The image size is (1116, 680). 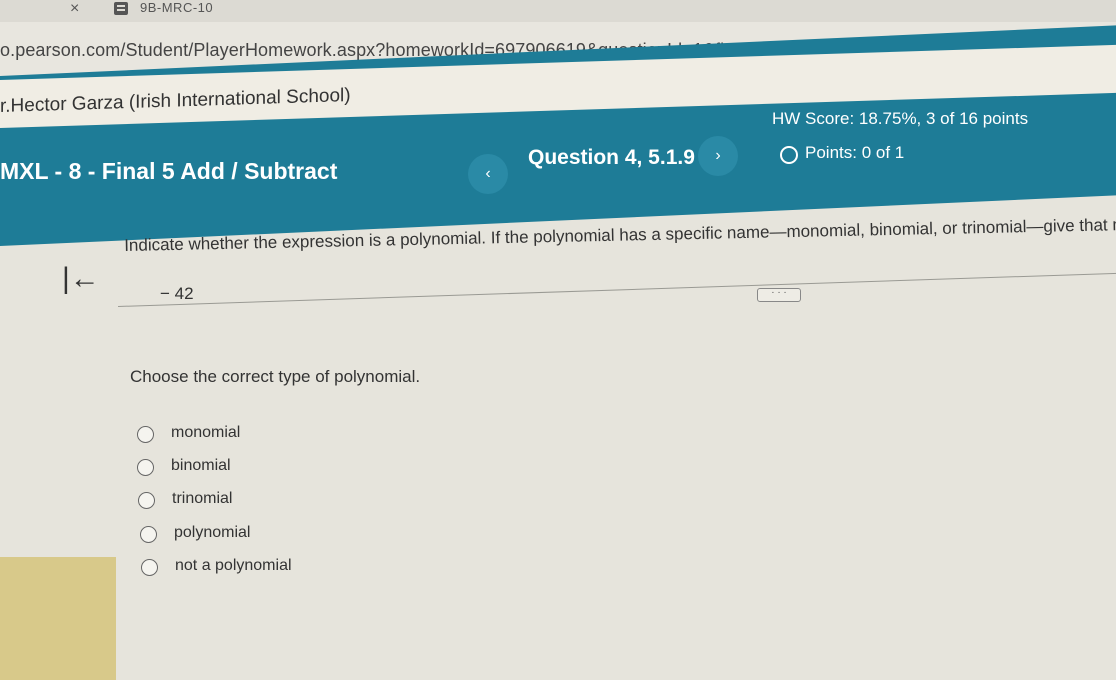 What do you see at coordinates (855, 152) in the screenshot?
I see `points-text: Points: 0 of 1` at bounding box center [855, 152].